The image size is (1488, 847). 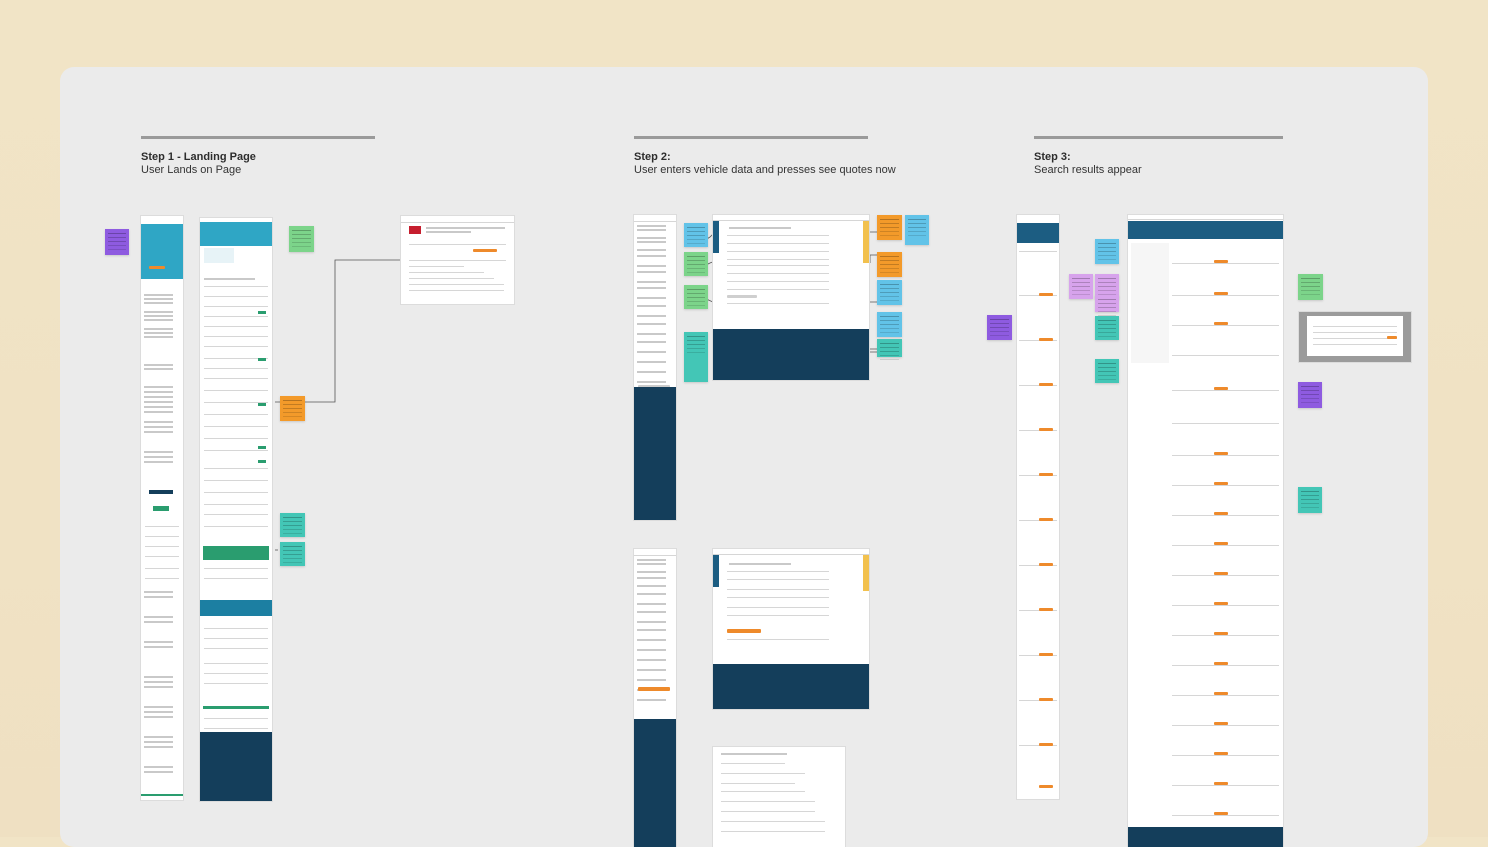 What do you see at coordinates (162, 508) in the screenshot?
I see `mobile-landing-screen` at bounding box center [162, 508].